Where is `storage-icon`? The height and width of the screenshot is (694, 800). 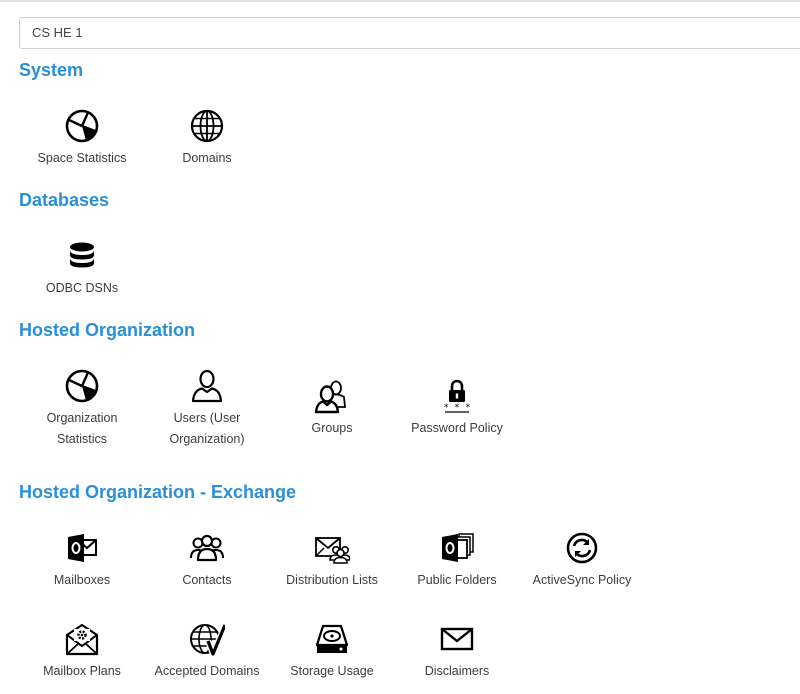
storage-icon is located at coordinates (332, 639).